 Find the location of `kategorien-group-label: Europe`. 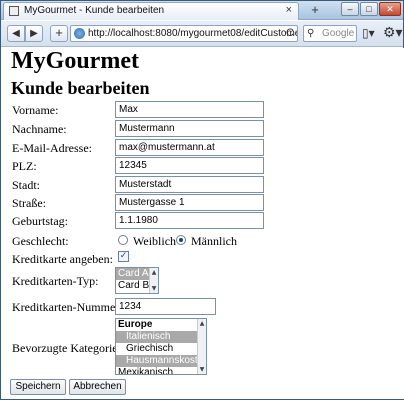

kategorien-group-label: Europe is located at coordinates (135, 324).